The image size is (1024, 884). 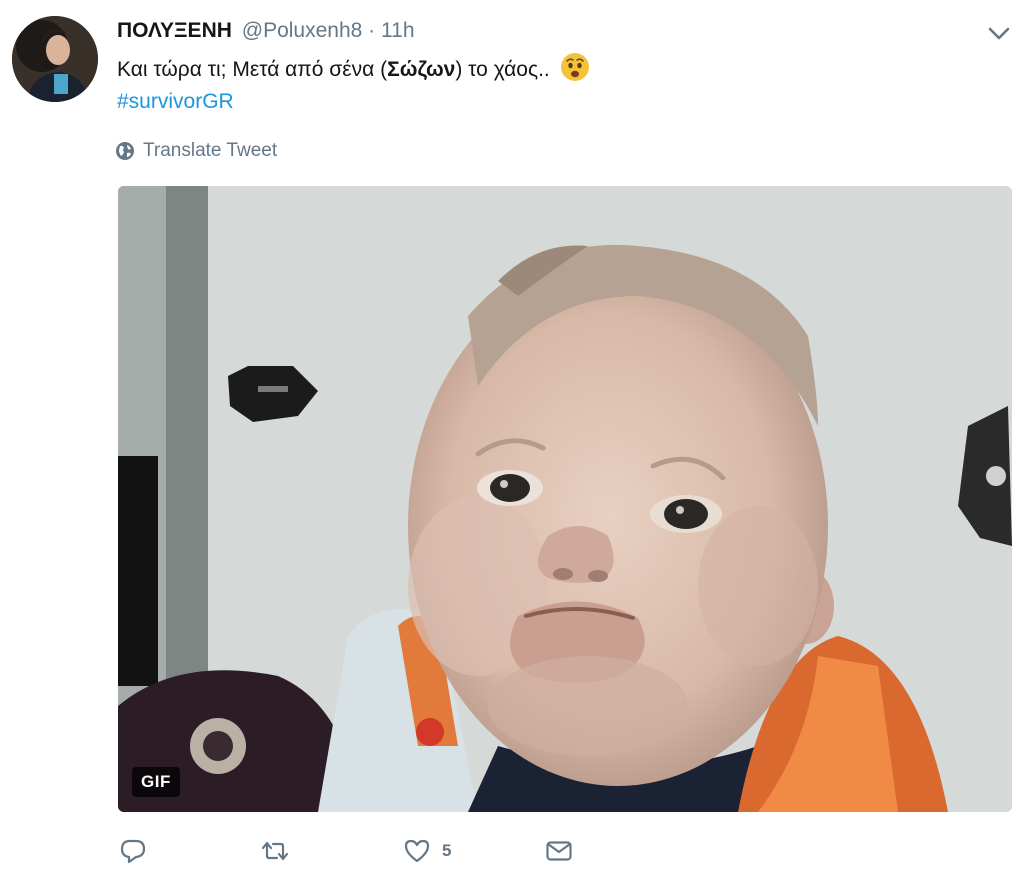 What do you see at coordinates (125, 151) in the screenshot?
I see `globe-icon` at bounding box center [125, 151].